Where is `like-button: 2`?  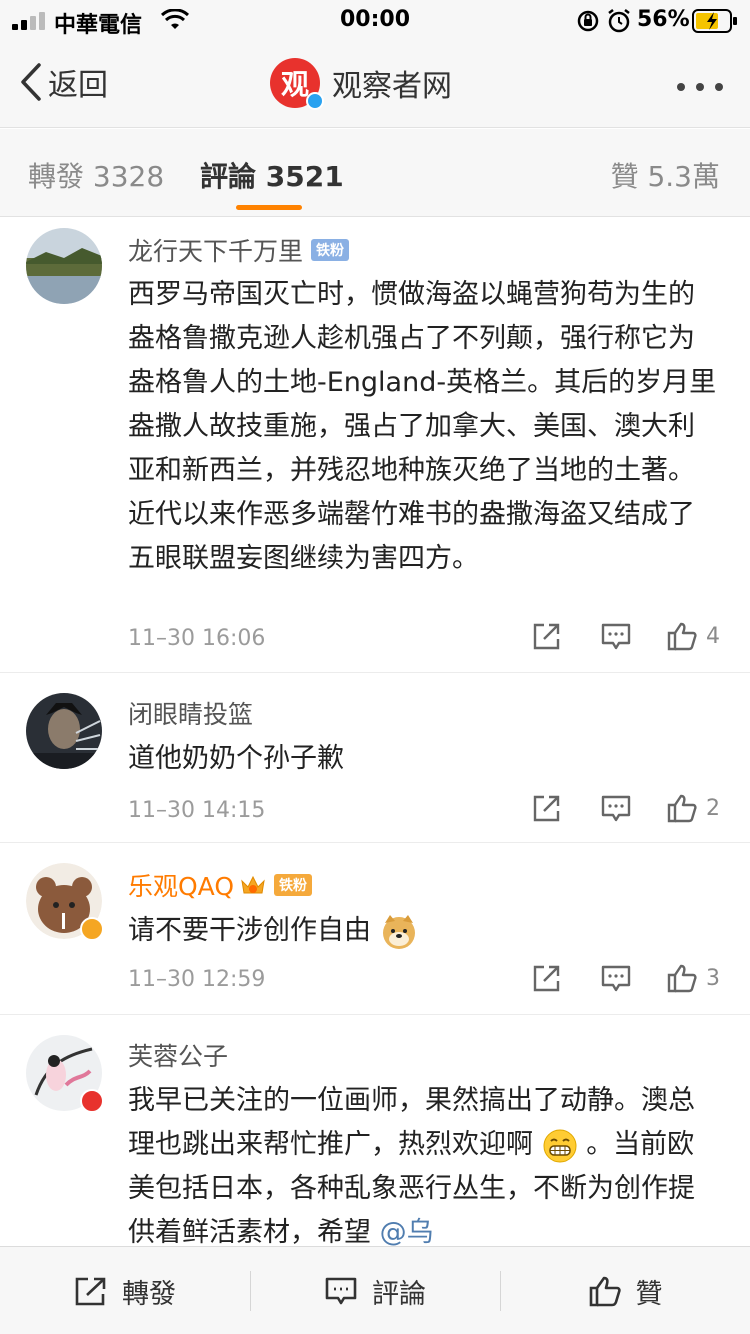 like-button: 2 is located at coordinates (693, 808).